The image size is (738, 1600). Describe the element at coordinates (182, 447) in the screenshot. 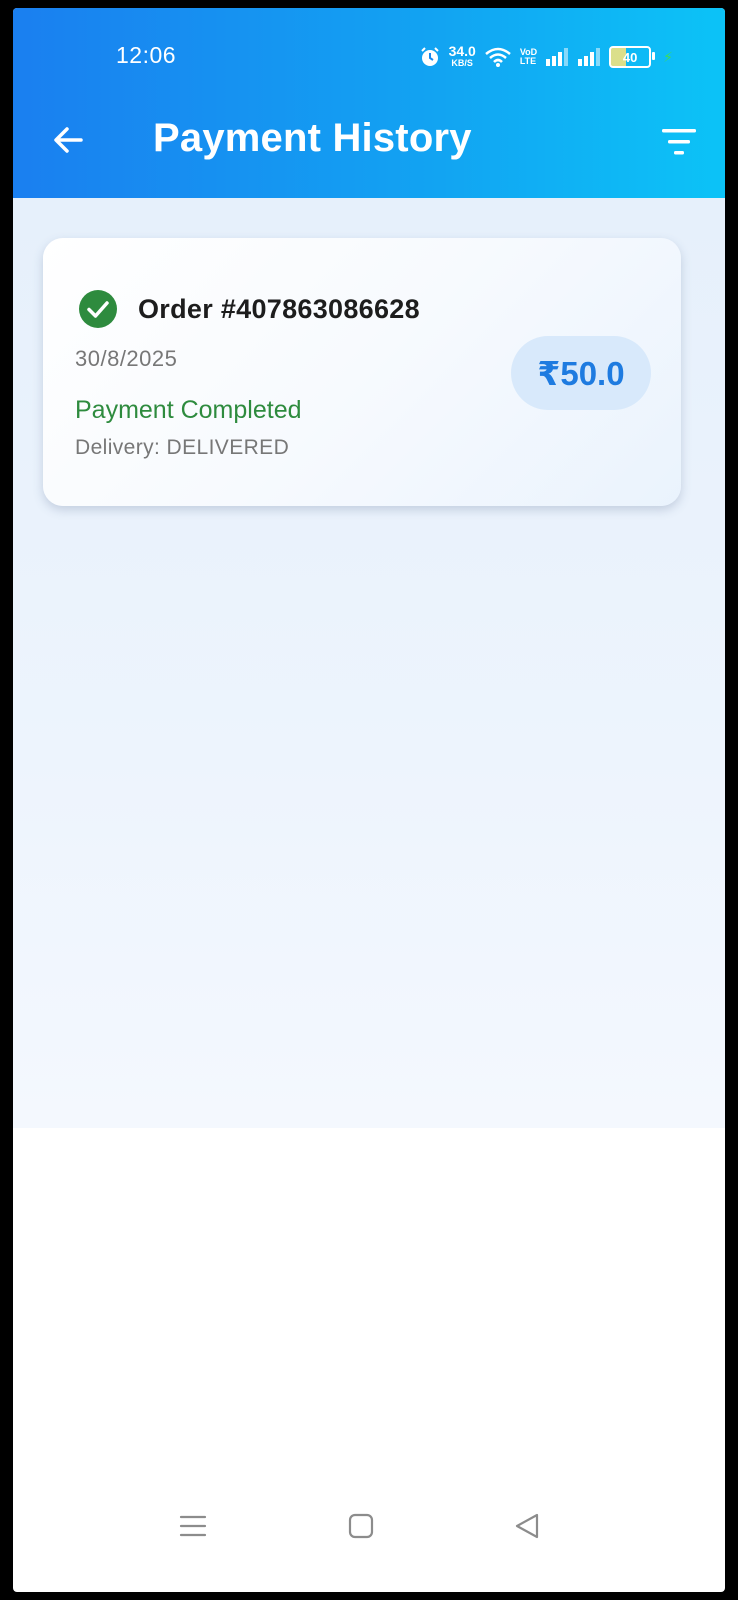

I see `delivery-status: Delivery: DELIVERED` at that location.